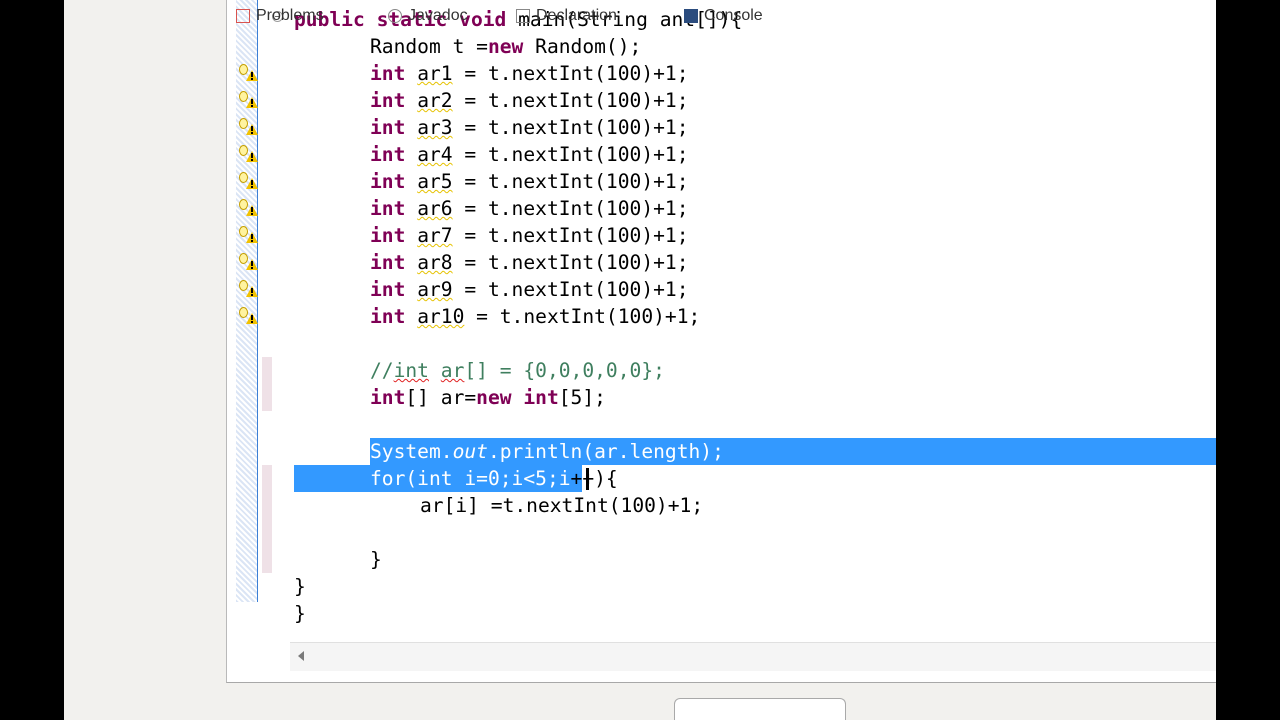 The height and width of the screenshot is (720, 1280). Describe the element at coordinates (529, 262) in the screenshot. I see `code-line: int ar8 = t.nextInt(100)+1;` at that location.